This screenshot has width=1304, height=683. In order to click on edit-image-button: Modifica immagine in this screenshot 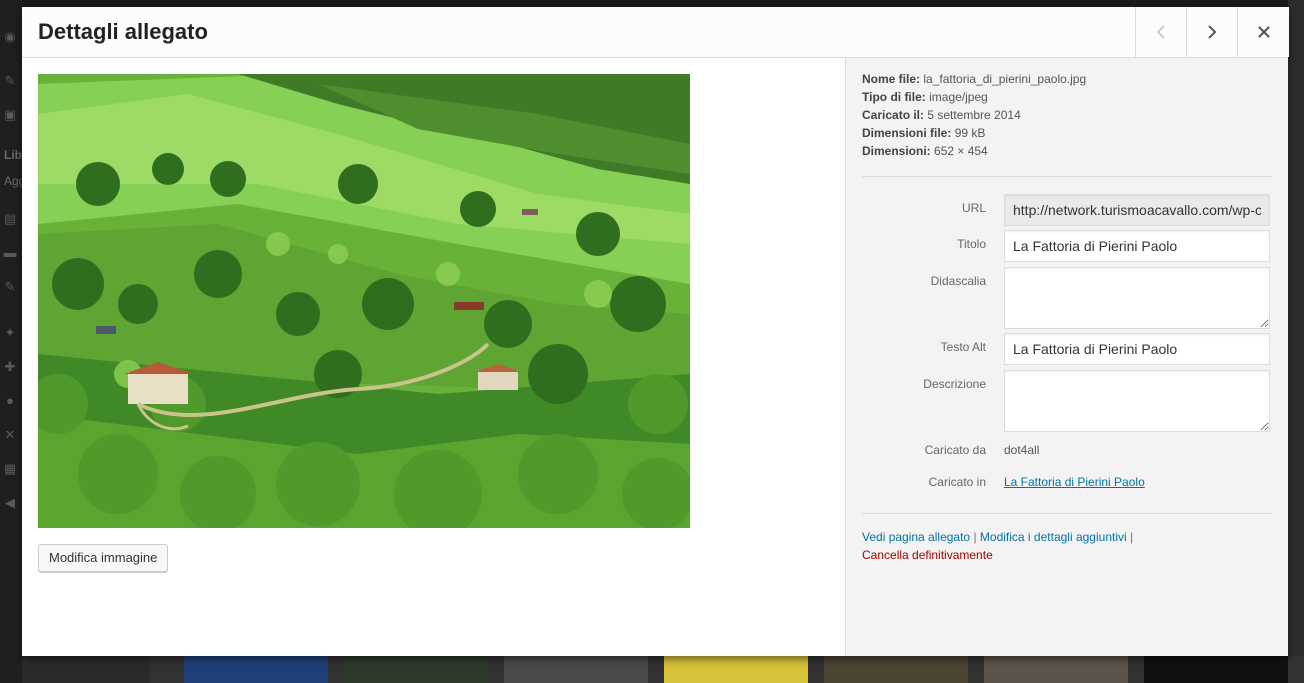, I will do `click(103, 558)`.